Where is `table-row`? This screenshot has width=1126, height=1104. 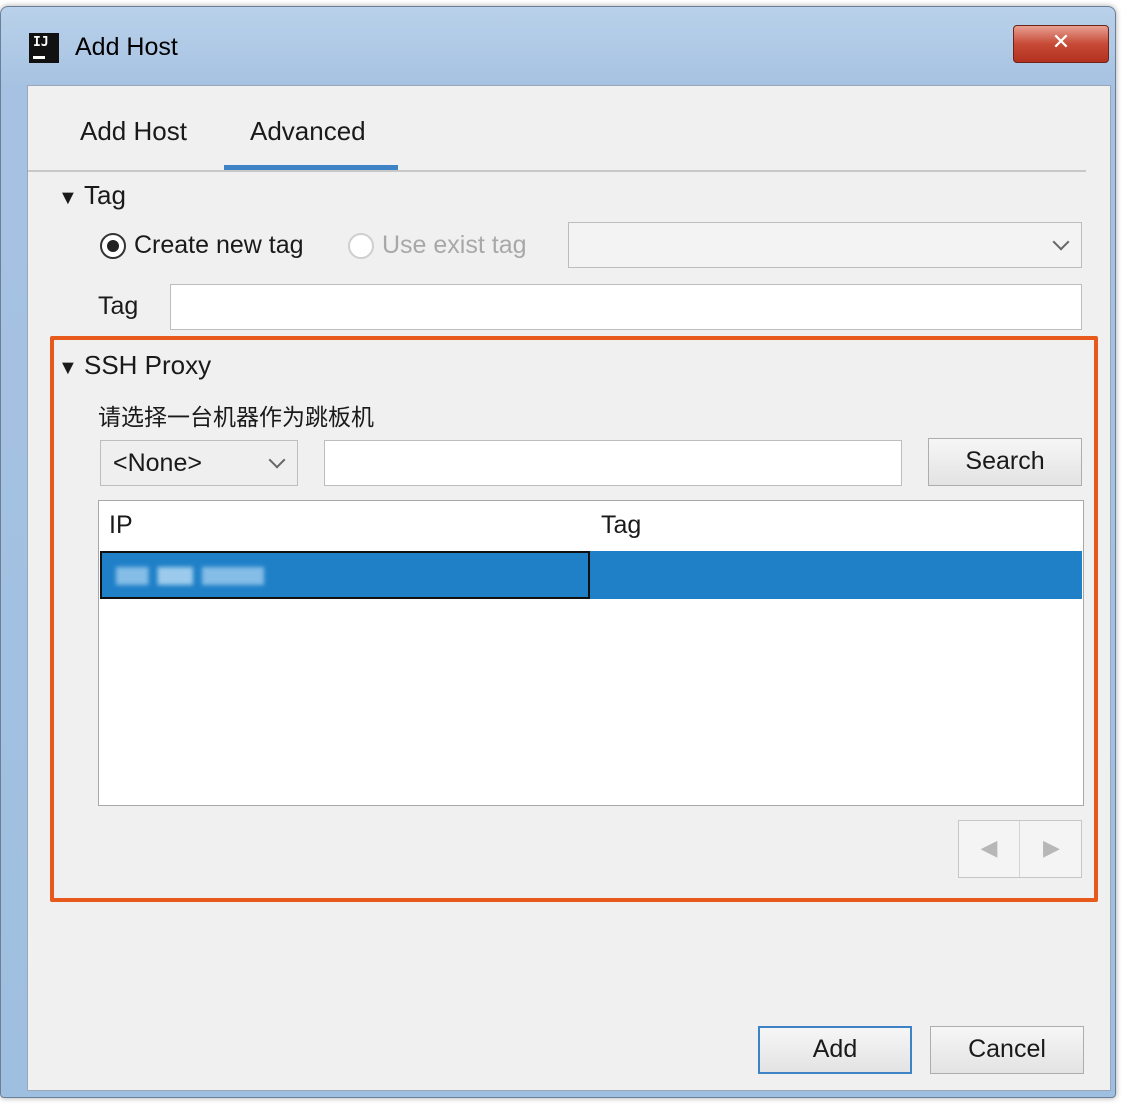
table-row is located at coordinates (591, 575).